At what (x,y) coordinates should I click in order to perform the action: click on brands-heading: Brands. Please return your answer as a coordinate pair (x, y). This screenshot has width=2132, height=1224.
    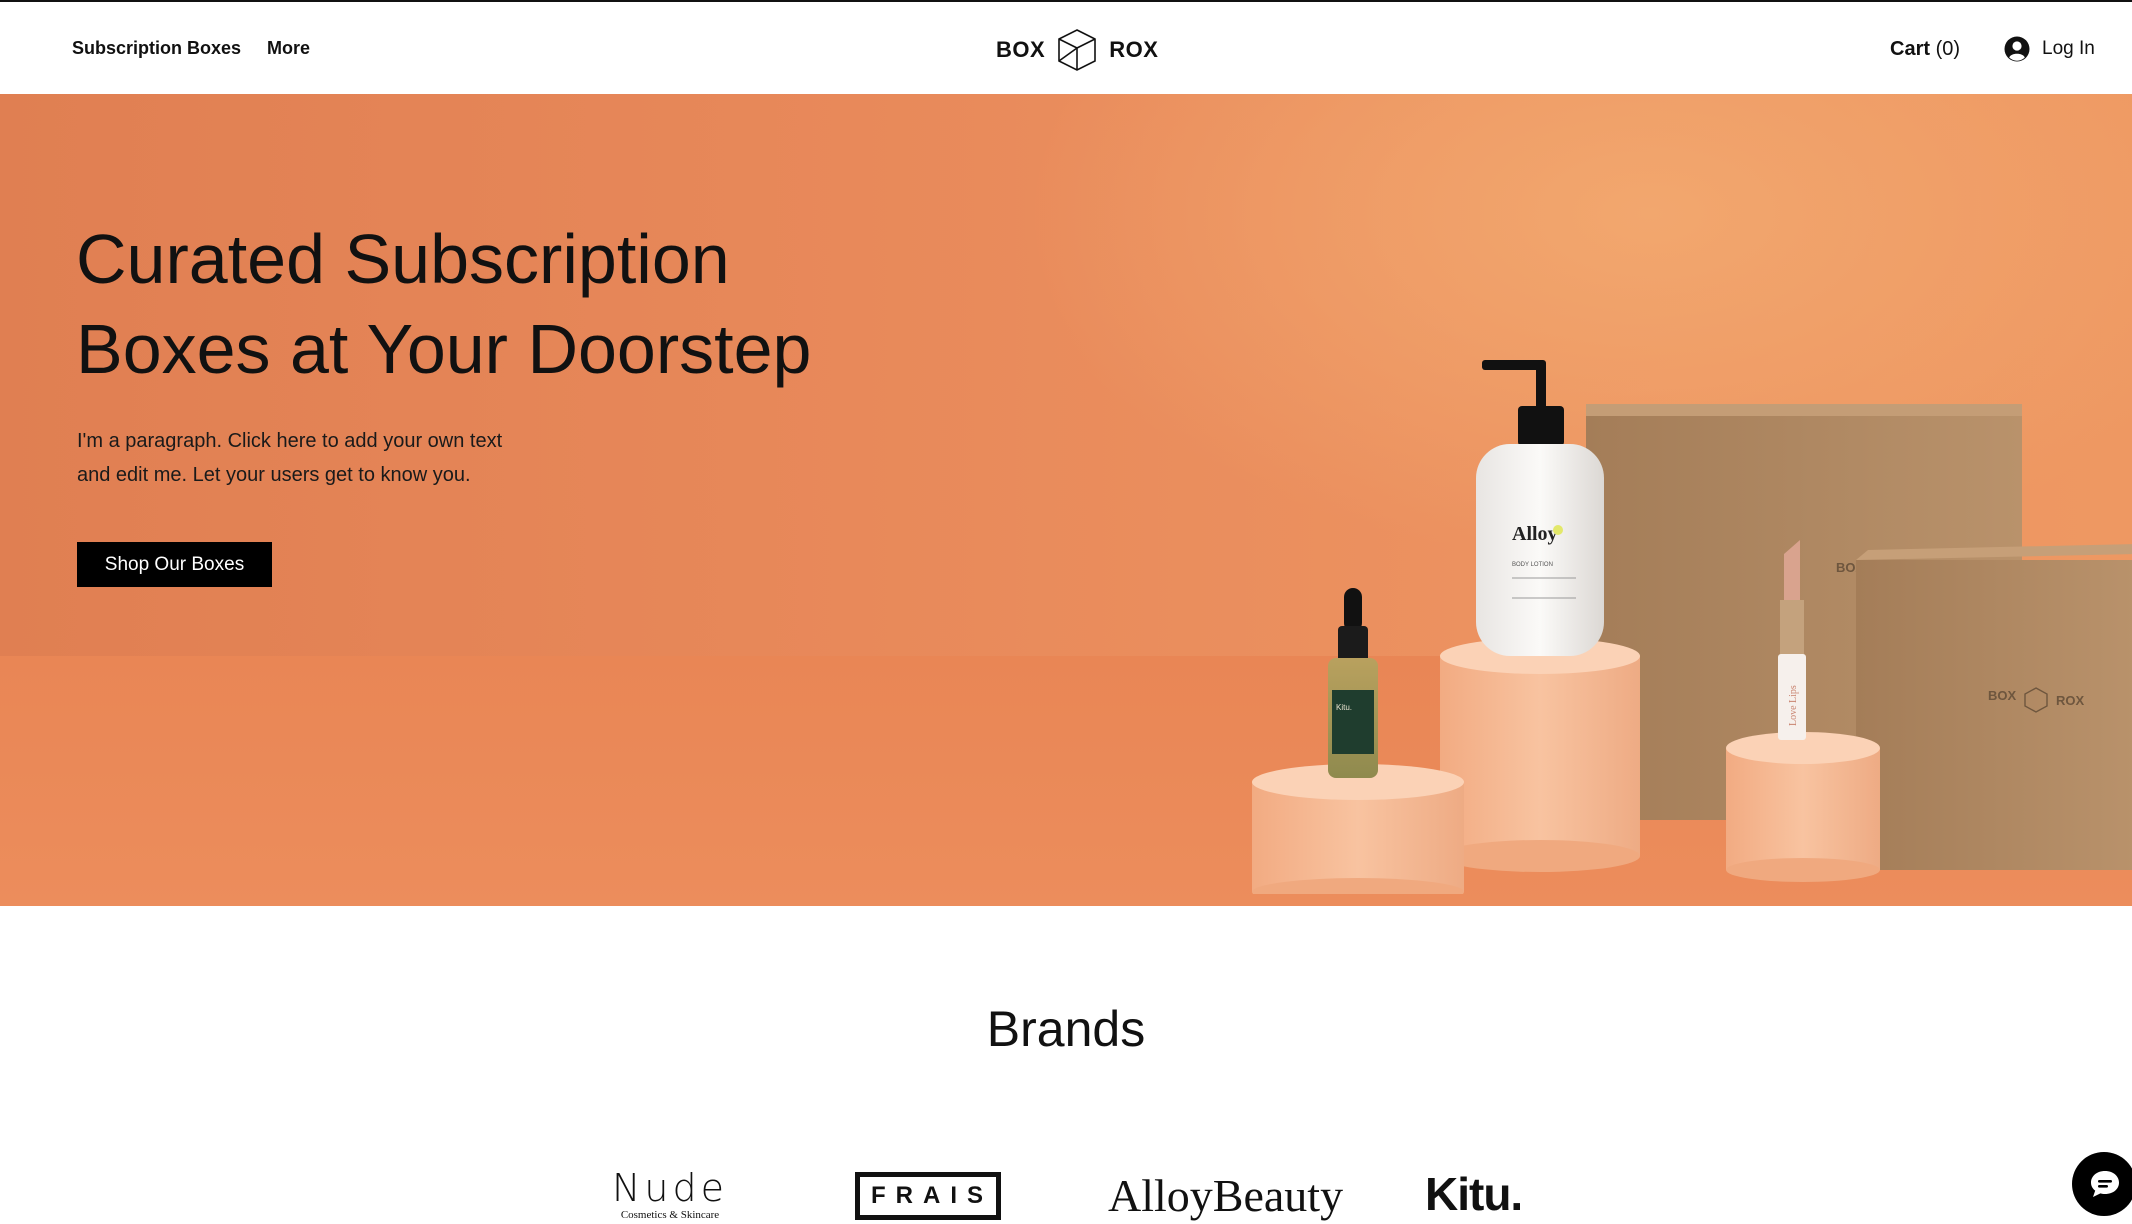
    Looking at the image, I should click on (1066, 1029).